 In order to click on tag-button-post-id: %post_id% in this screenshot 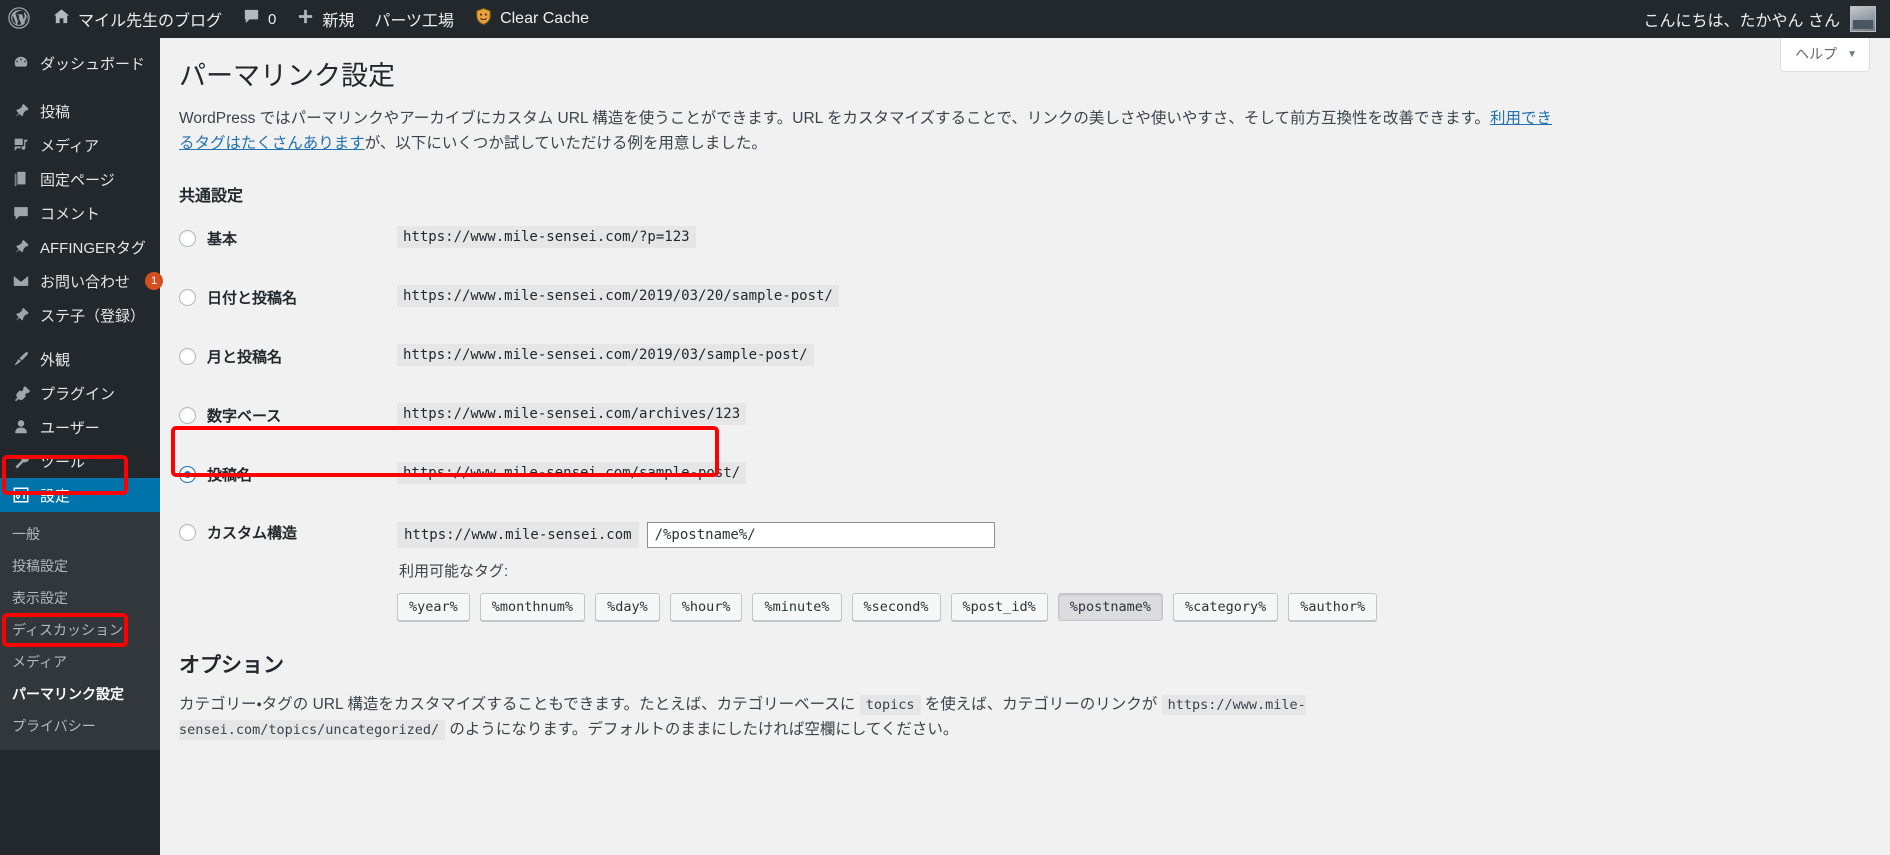, I will do `click(999, 607)`.